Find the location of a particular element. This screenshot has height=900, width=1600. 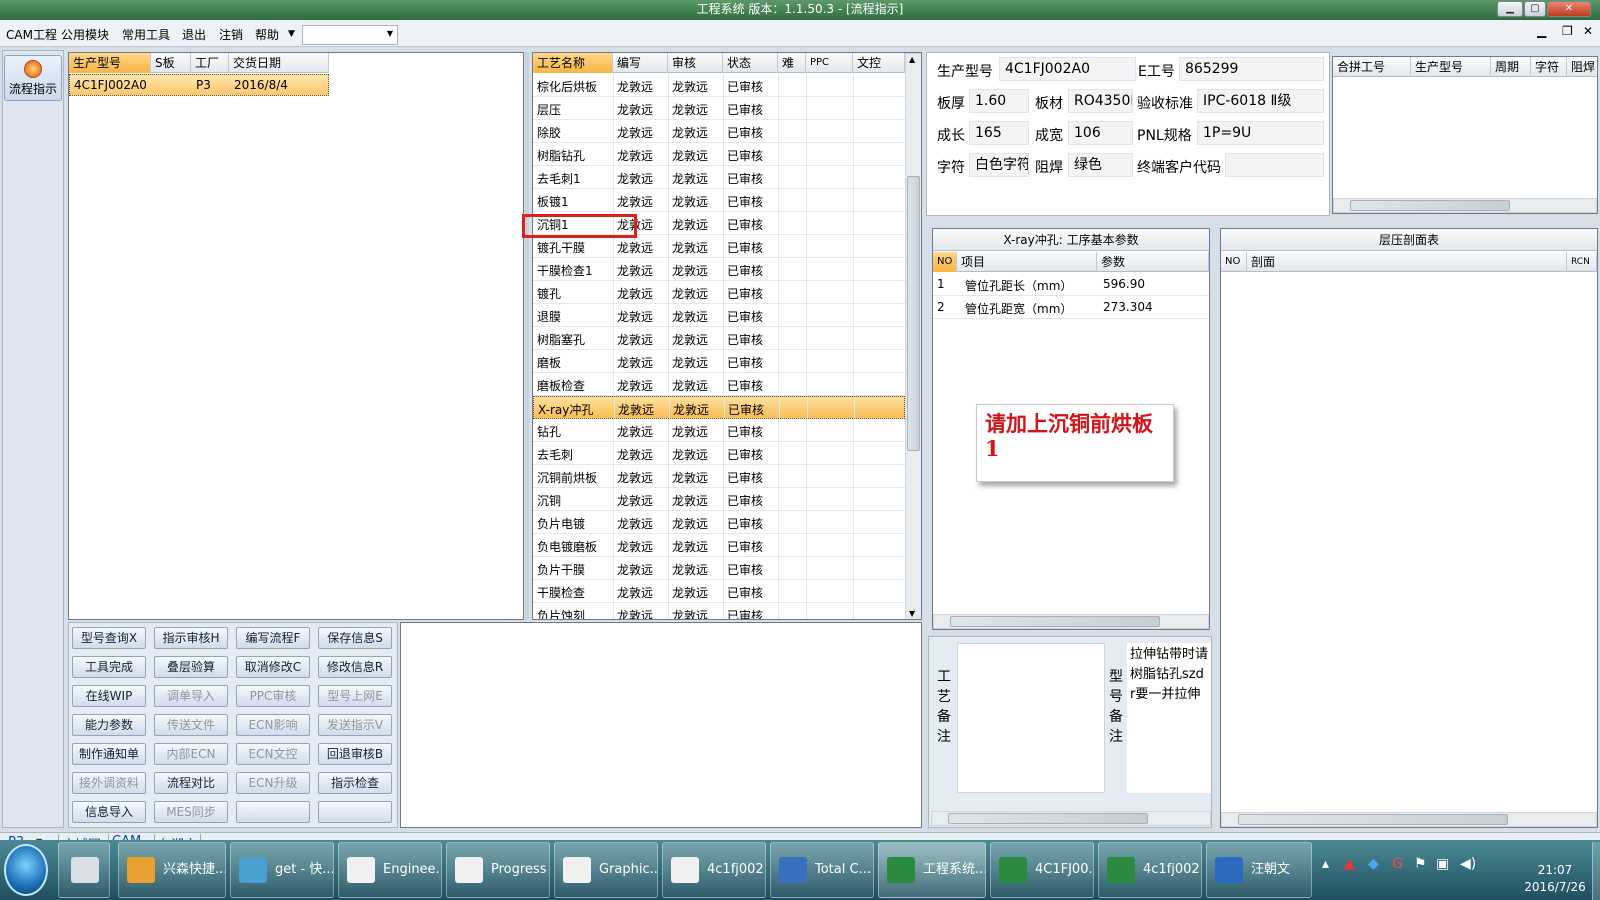

clock: 21:07 2016/7/26 is located at coordinates (1555, 879).